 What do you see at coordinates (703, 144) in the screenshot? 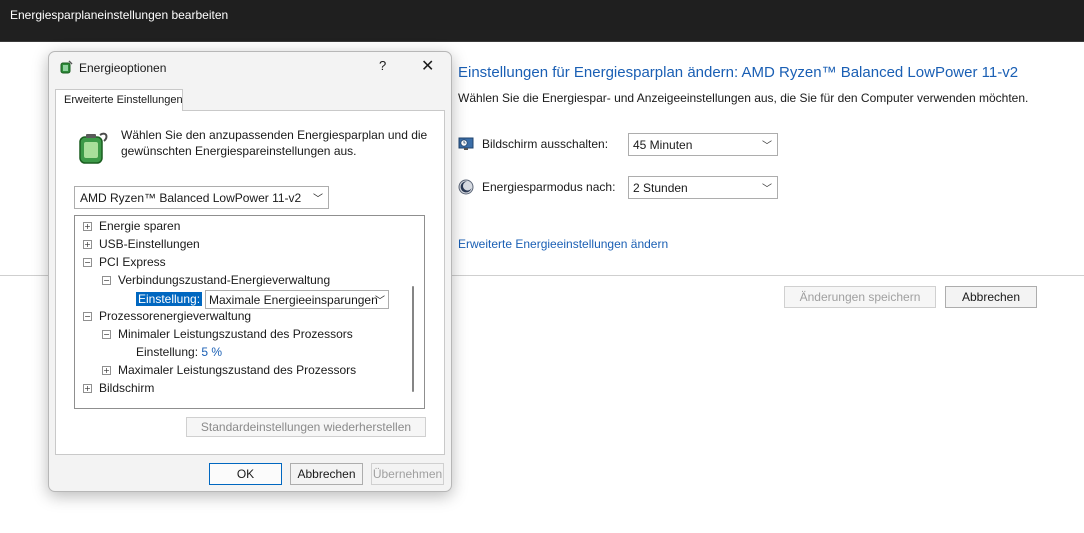
I see `display-off-select: 45 Minuten ﹀` at bounding box center [703, 144].